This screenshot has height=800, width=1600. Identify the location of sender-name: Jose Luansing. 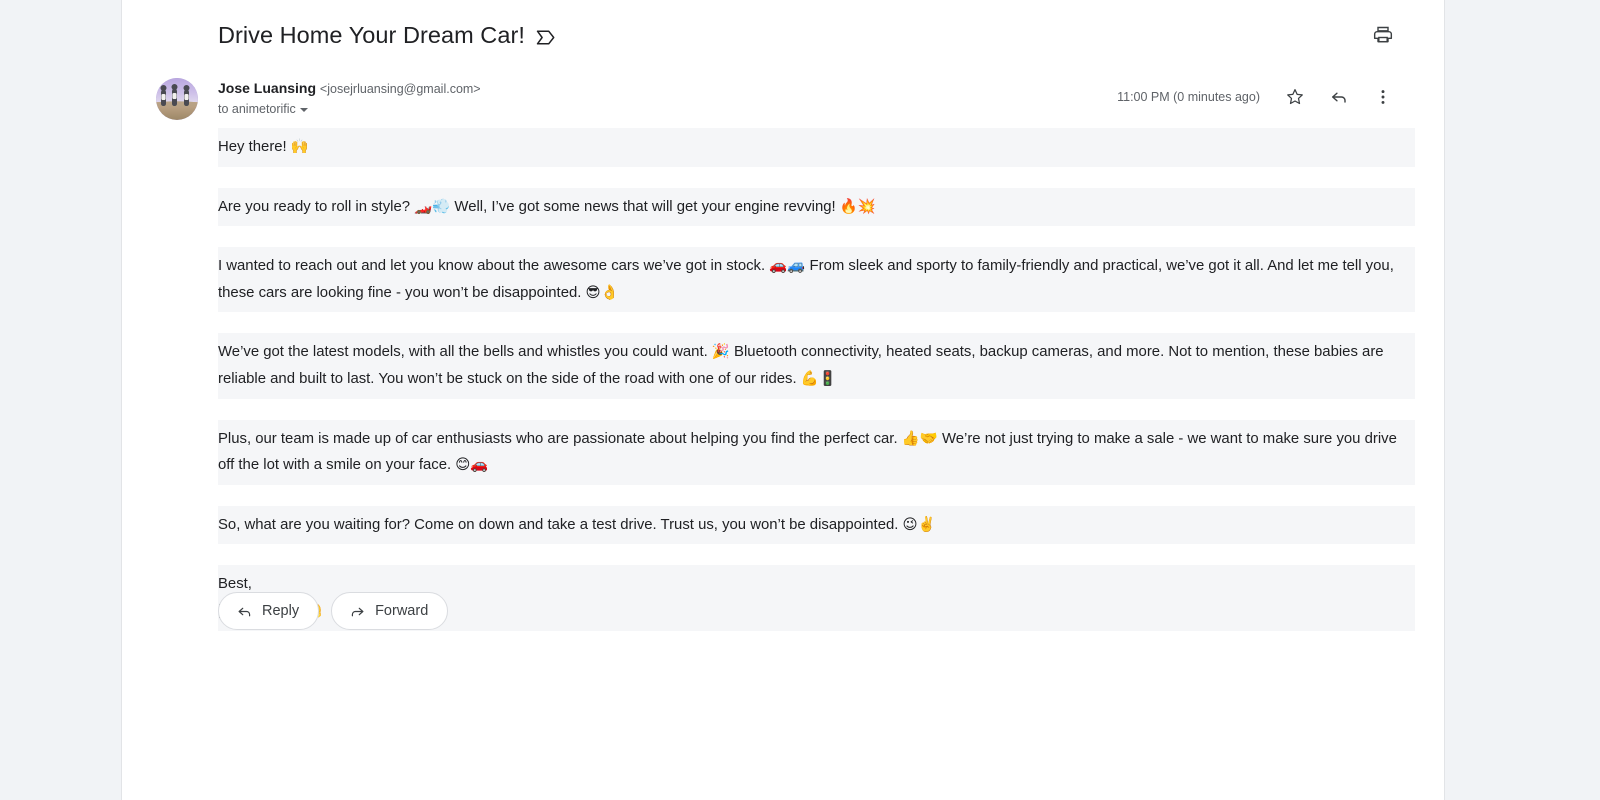
(267, 88).